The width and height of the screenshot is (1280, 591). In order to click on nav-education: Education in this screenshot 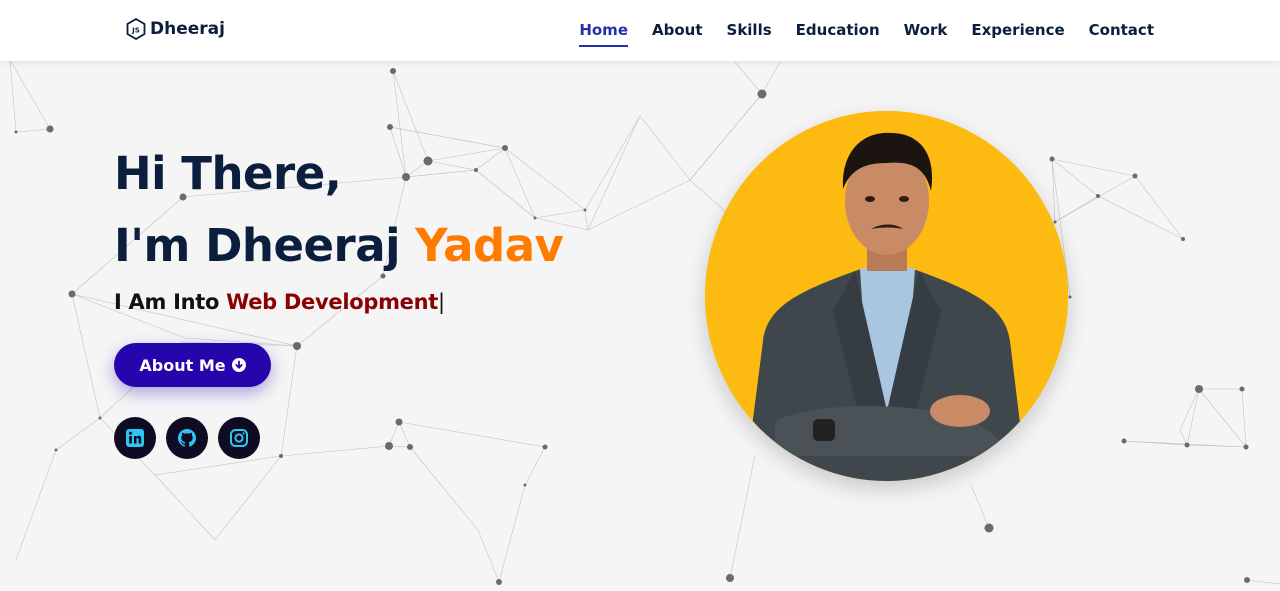, I will do `click(838, 33)`.